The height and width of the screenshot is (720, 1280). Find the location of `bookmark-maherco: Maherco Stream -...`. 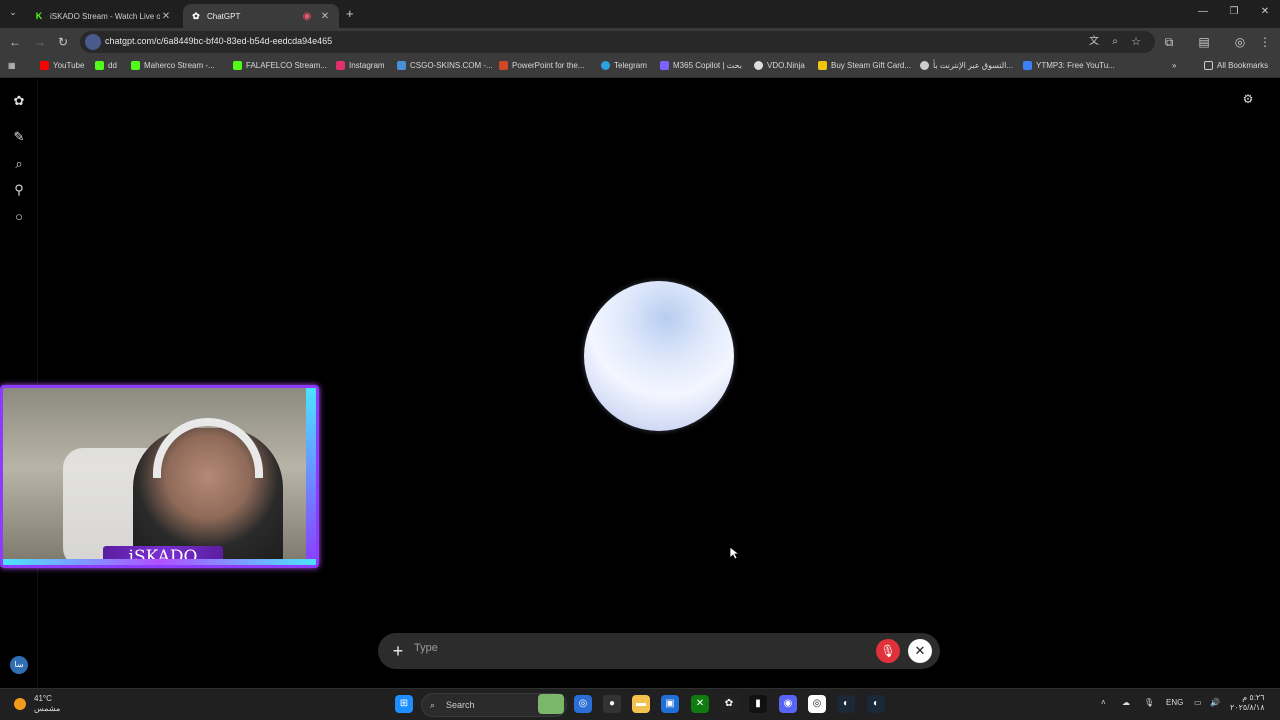

bookmark-maherco: Maherco Stream -... is located at coordinates (173, 65).